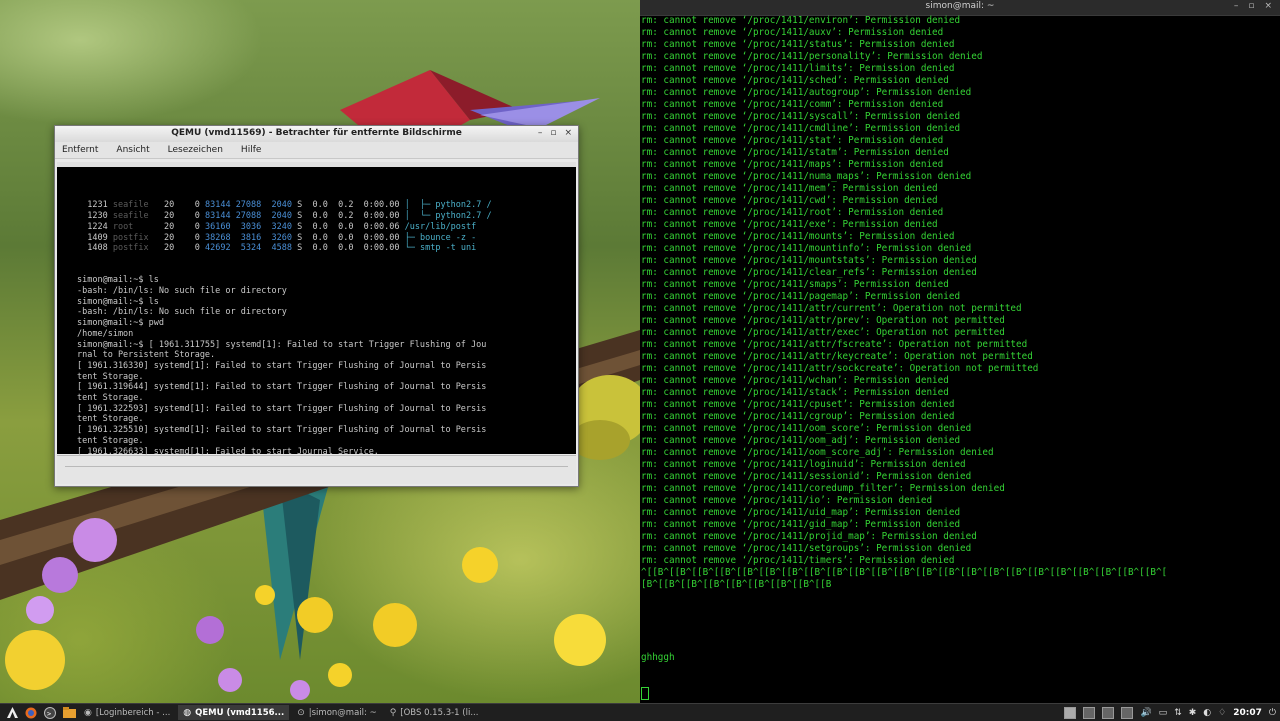 This screenshot has height=721, width=1280. Describe the element at coordinates (12, 712) in the screenshot. I see `app-menu-icon` at that location.